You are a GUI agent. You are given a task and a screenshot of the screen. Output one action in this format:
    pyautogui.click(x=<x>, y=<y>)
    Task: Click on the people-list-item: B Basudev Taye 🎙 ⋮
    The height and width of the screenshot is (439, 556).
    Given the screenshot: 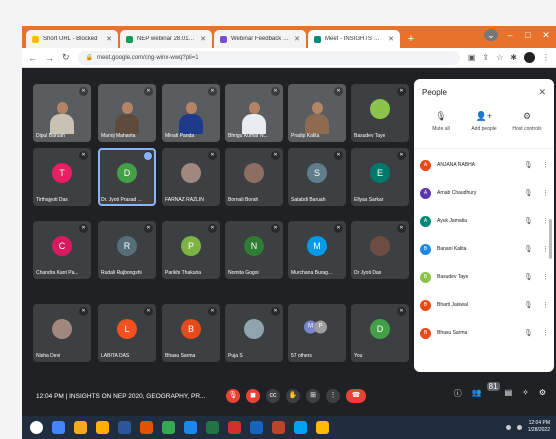 What is the action you would take?
    pyautogui.click(x=484, y=277)
    